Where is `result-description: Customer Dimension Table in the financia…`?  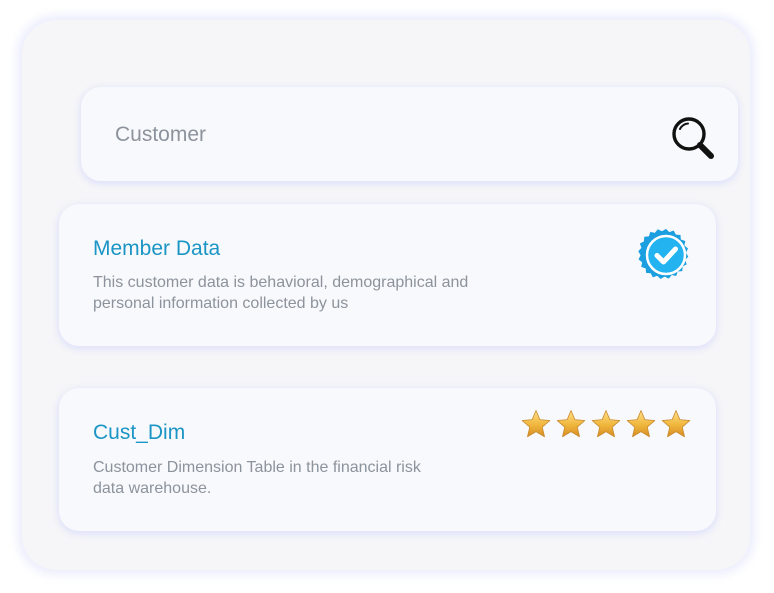
result-description: Customer Dimension Table in the financia… is located at coordinates (278, 478).